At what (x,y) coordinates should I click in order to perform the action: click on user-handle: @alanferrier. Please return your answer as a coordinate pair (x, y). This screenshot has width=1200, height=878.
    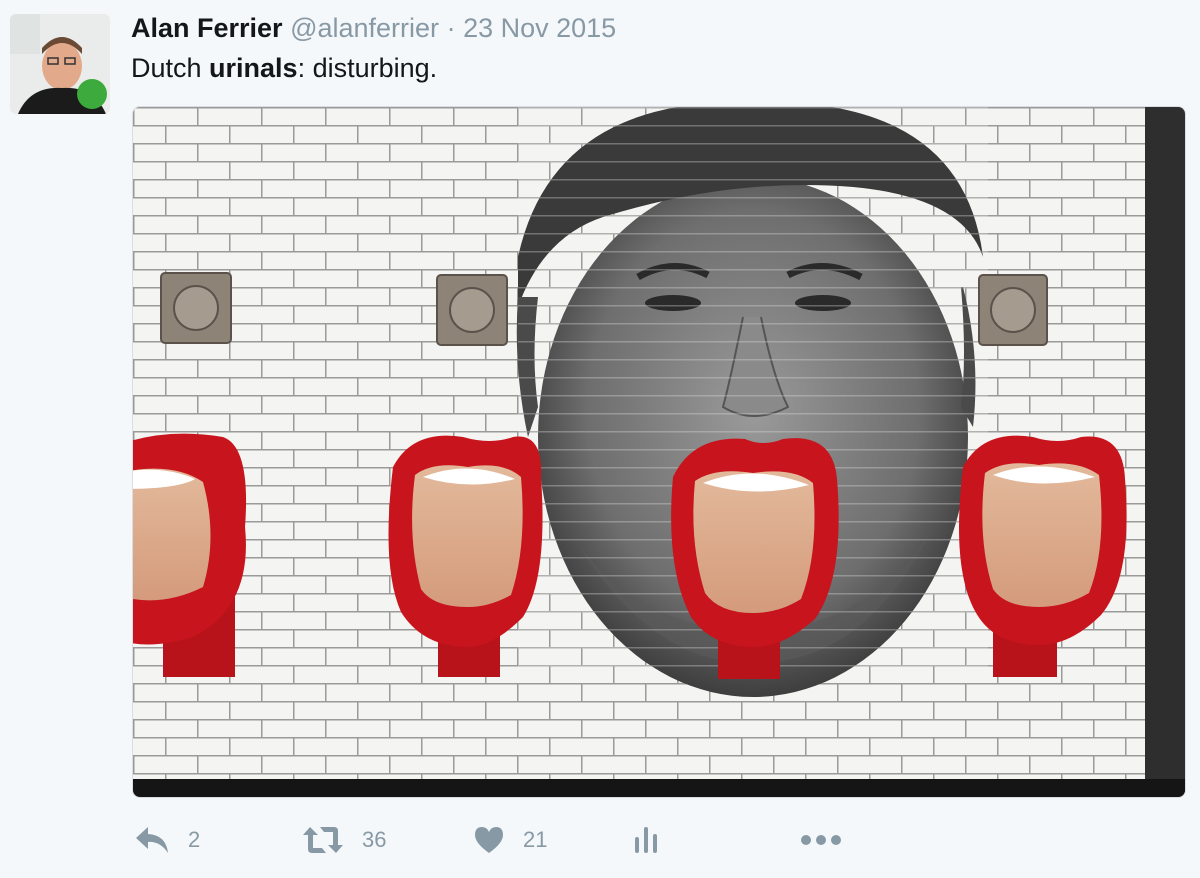
    Looking at the image, I should click on (364, 28).